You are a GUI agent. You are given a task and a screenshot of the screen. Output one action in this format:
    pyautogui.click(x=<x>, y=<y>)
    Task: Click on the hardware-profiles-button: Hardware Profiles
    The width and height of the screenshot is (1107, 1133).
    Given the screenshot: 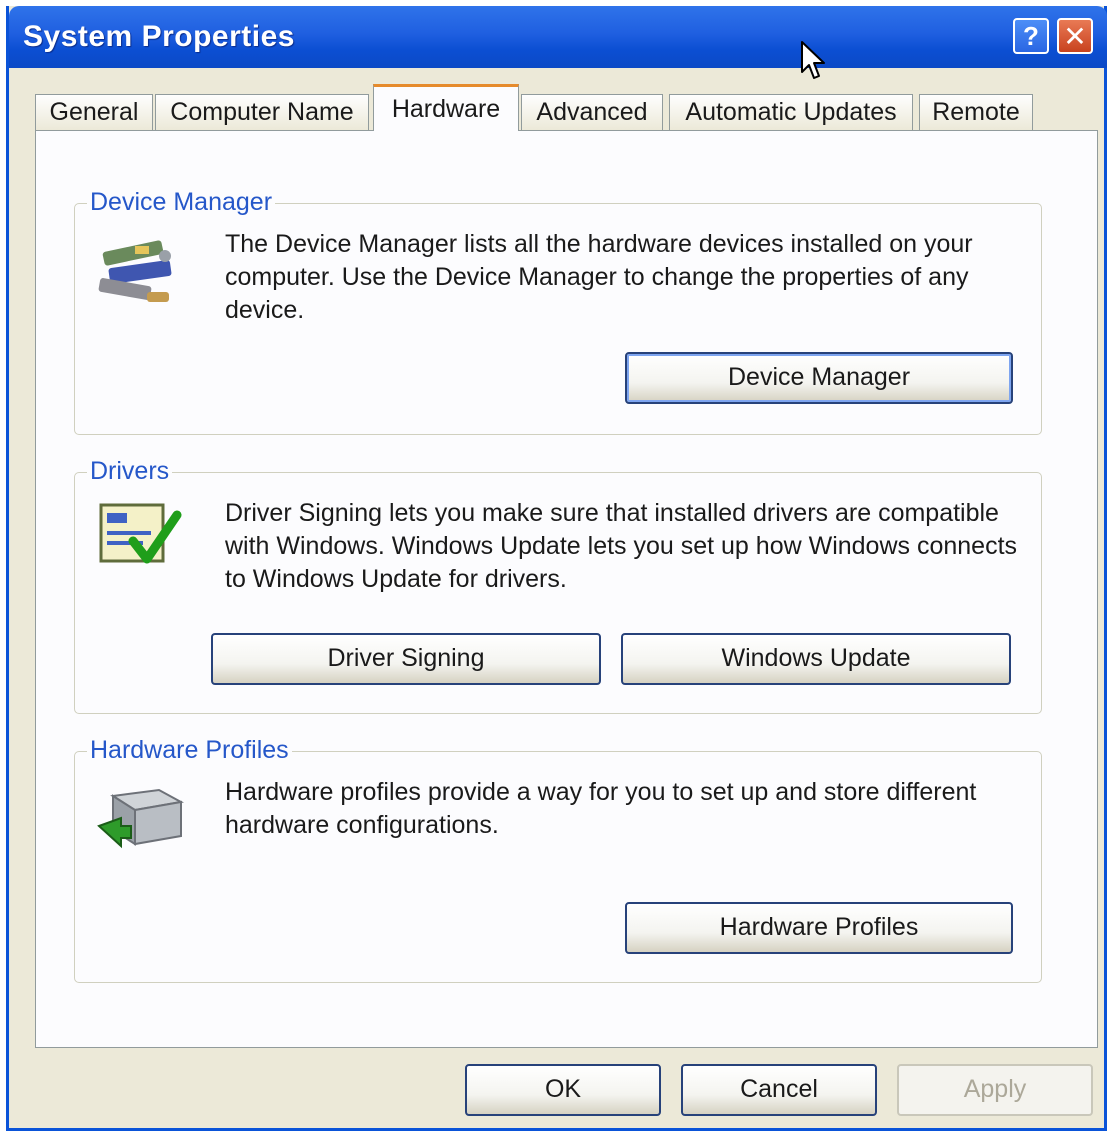 What is the action you would take?
    pyautogui.click(x=819, y=928)
    